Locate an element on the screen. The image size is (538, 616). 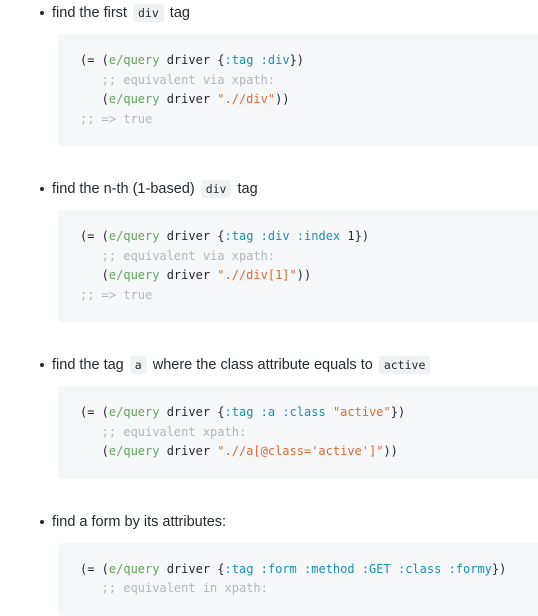
code-token-com: ;; equivalent in xpath: is located at coordinates (174, 588).